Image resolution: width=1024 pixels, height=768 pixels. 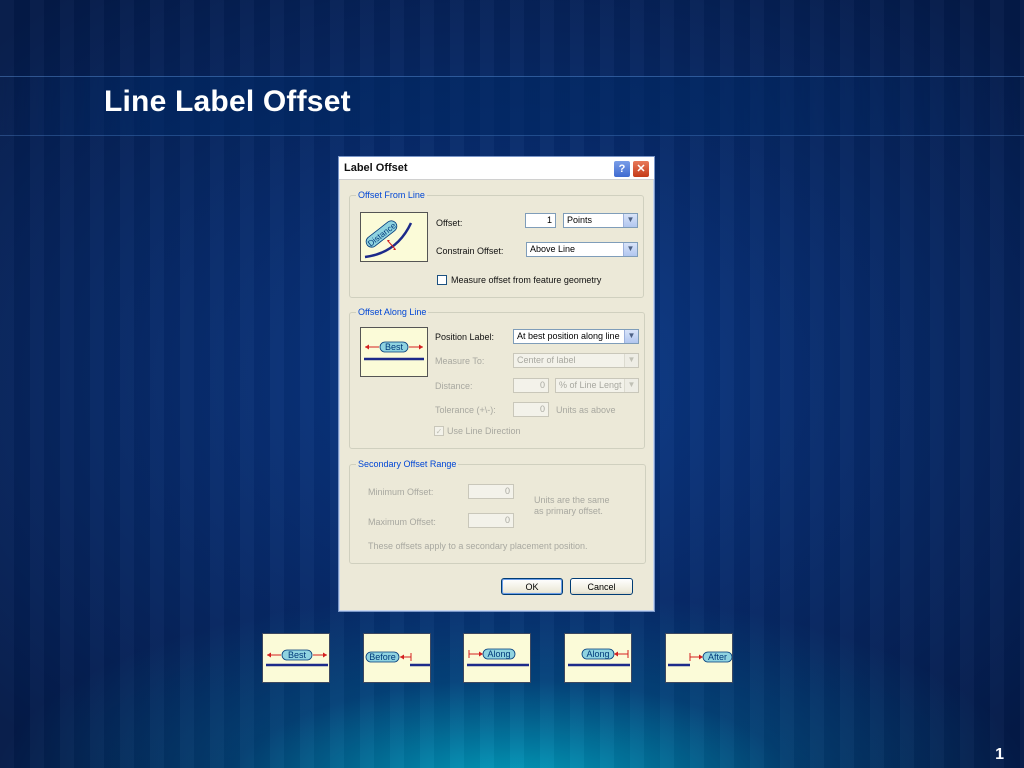 I want to click on close-button: ✕, so click(x=641, y=169).